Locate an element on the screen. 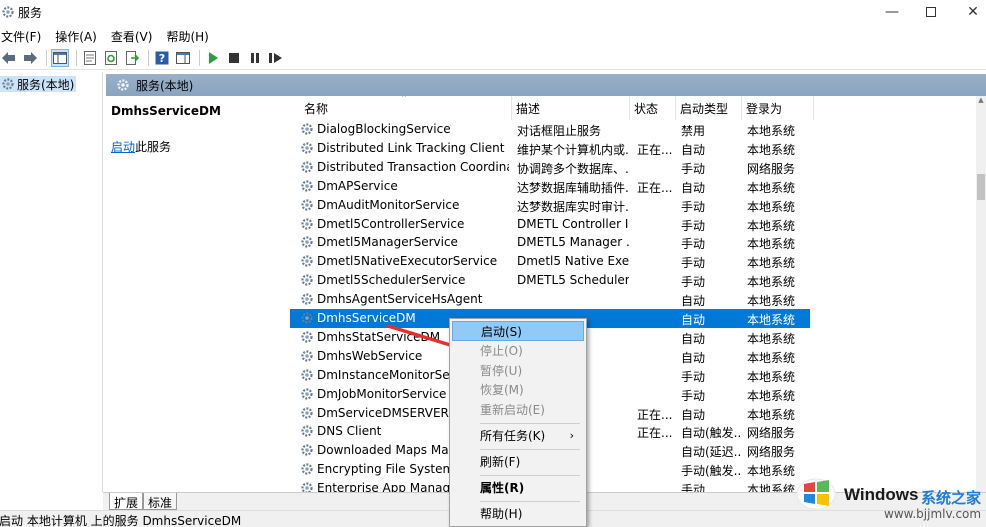 Image resolution: width=986 pixels, height=527 pixels. tab-extended: 扩展 is located at coordinates (126, 501).